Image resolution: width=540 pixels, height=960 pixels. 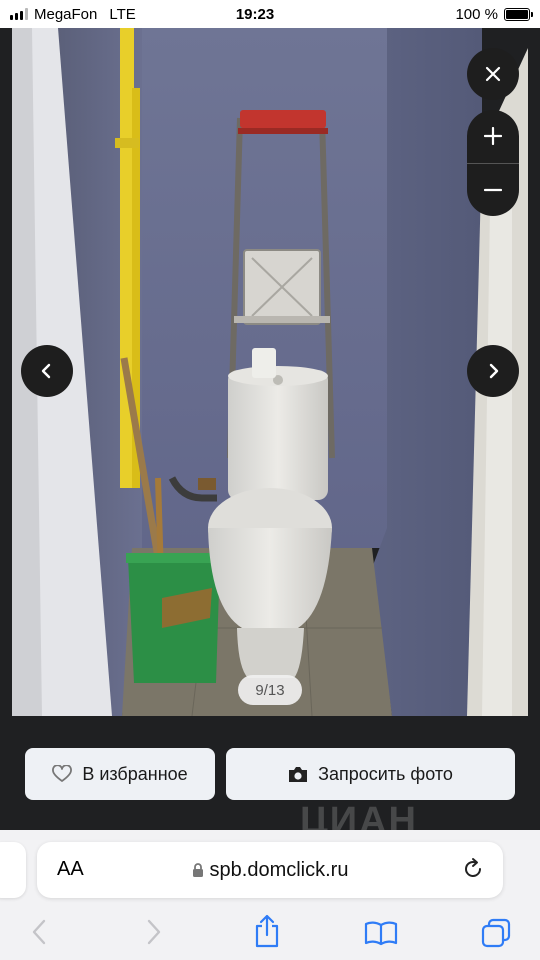 I want to click on text-size-button: AA, so click(x=70, y=869).